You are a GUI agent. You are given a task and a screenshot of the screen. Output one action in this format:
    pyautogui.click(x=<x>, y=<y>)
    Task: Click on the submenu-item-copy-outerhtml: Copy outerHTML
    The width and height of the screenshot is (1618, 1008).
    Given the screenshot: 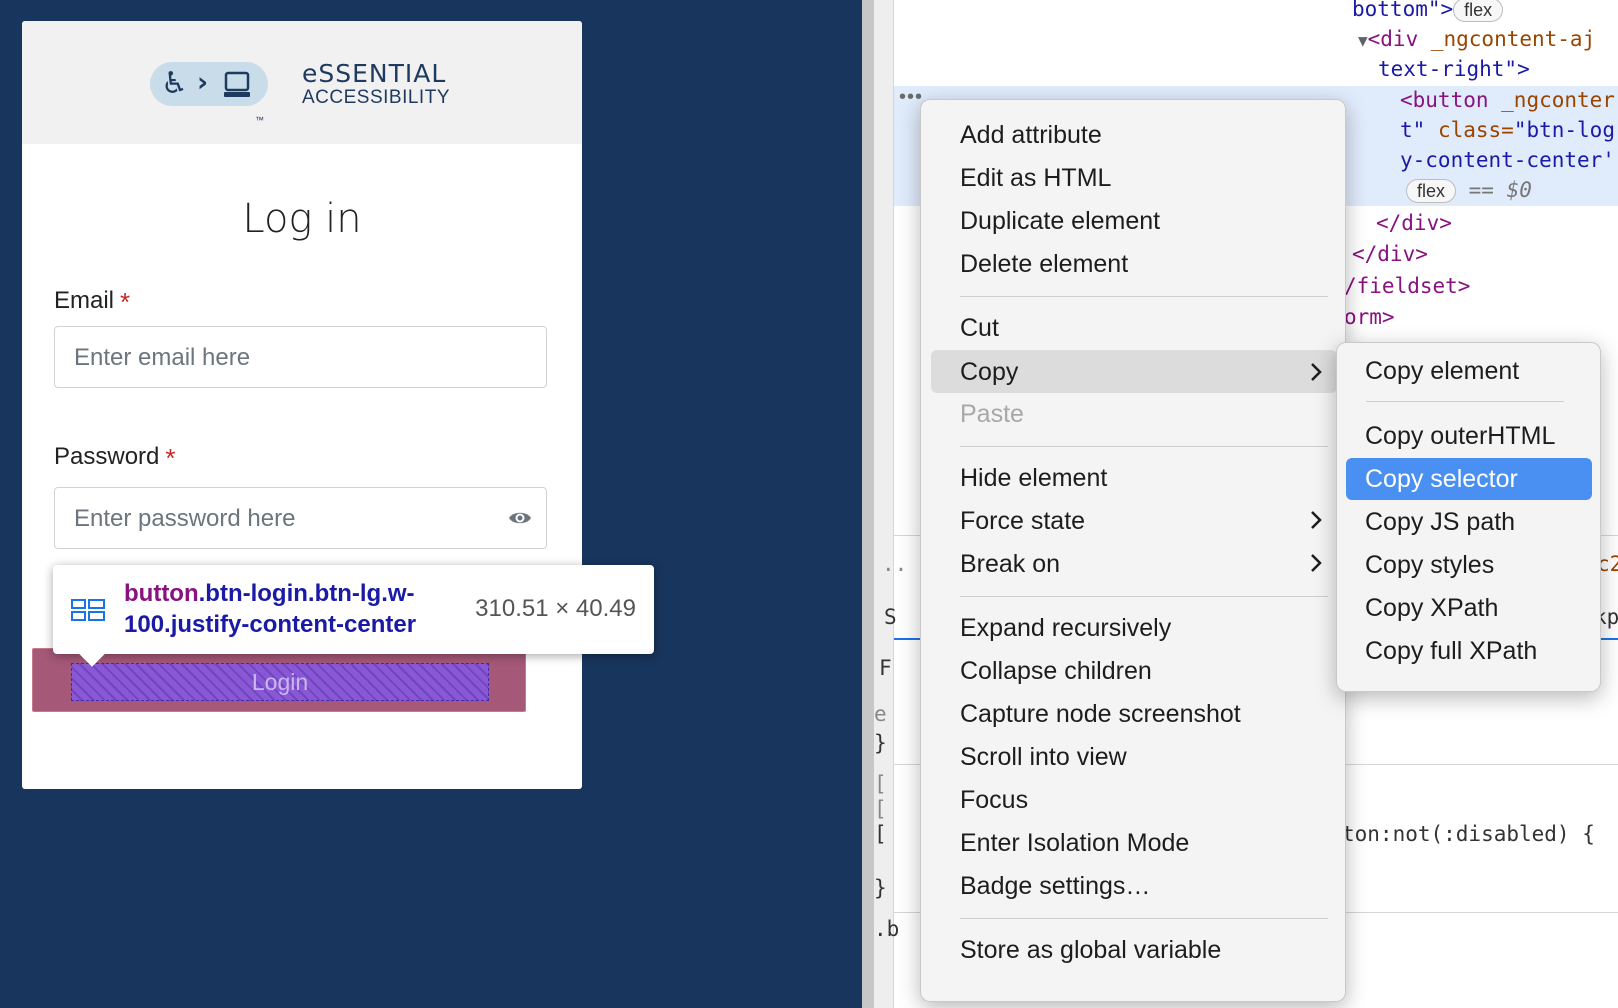 What is the action you would take?
    pyautogui.click(x=1469, y=436)
    